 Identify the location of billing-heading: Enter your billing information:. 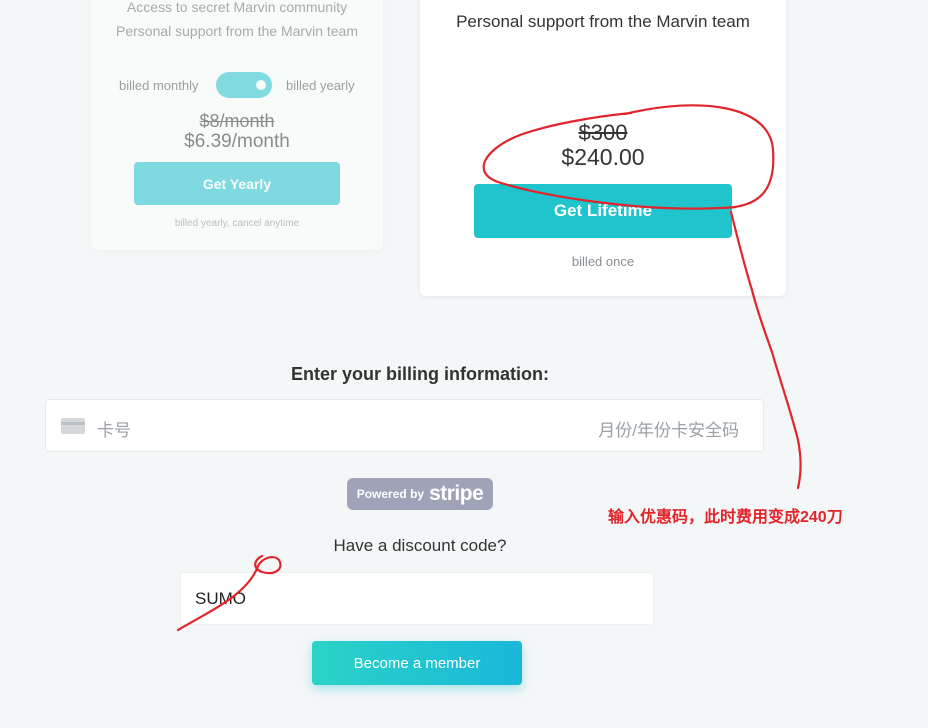
(420, 374).